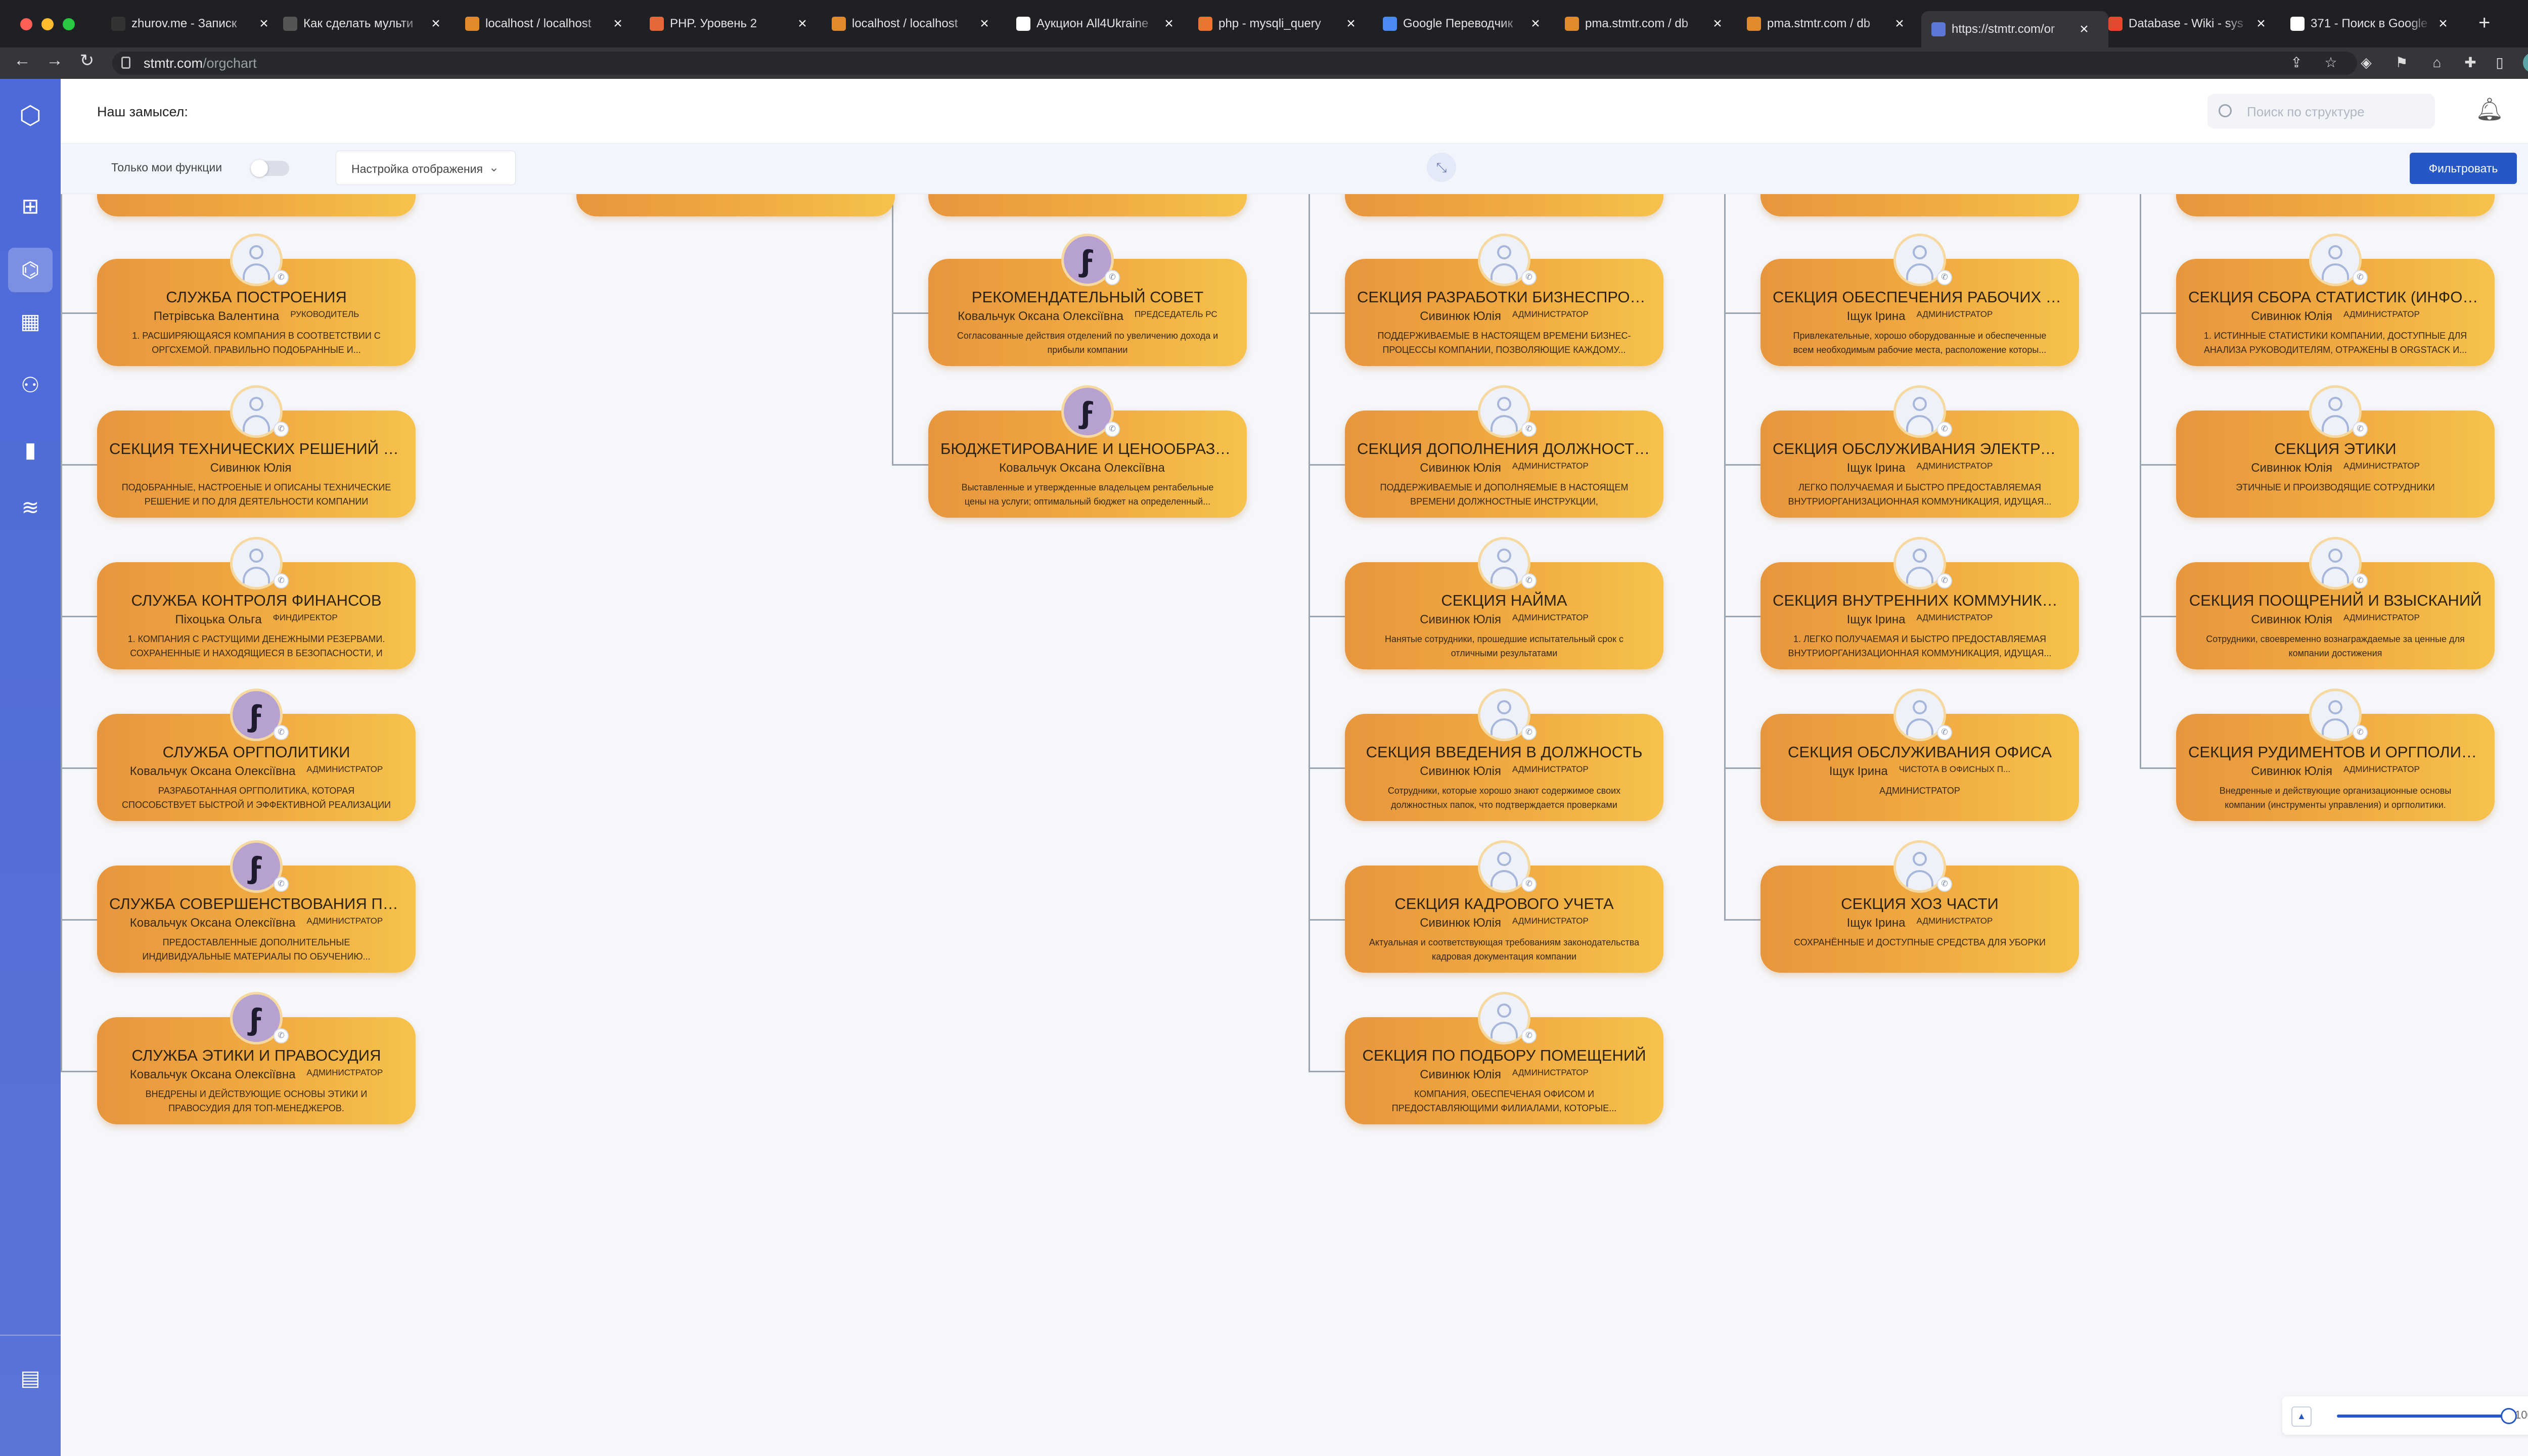 The width and height of the screenshot is (2528, 1456). What do you see at coordinates (736, 205) in the screenshot?
I see `orgchart-card-partial: безопасности` at bounding box center [736, 205].